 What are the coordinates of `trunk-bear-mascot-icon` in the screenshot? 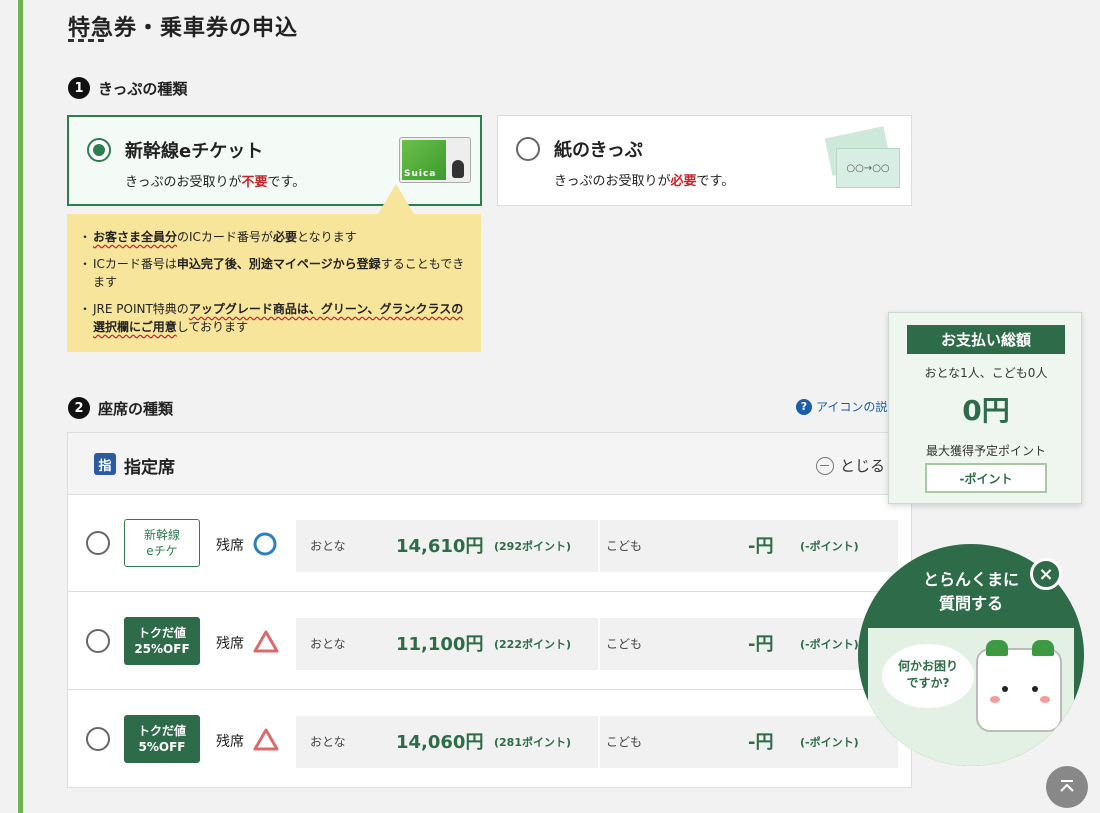 It's located at (1019, 686).